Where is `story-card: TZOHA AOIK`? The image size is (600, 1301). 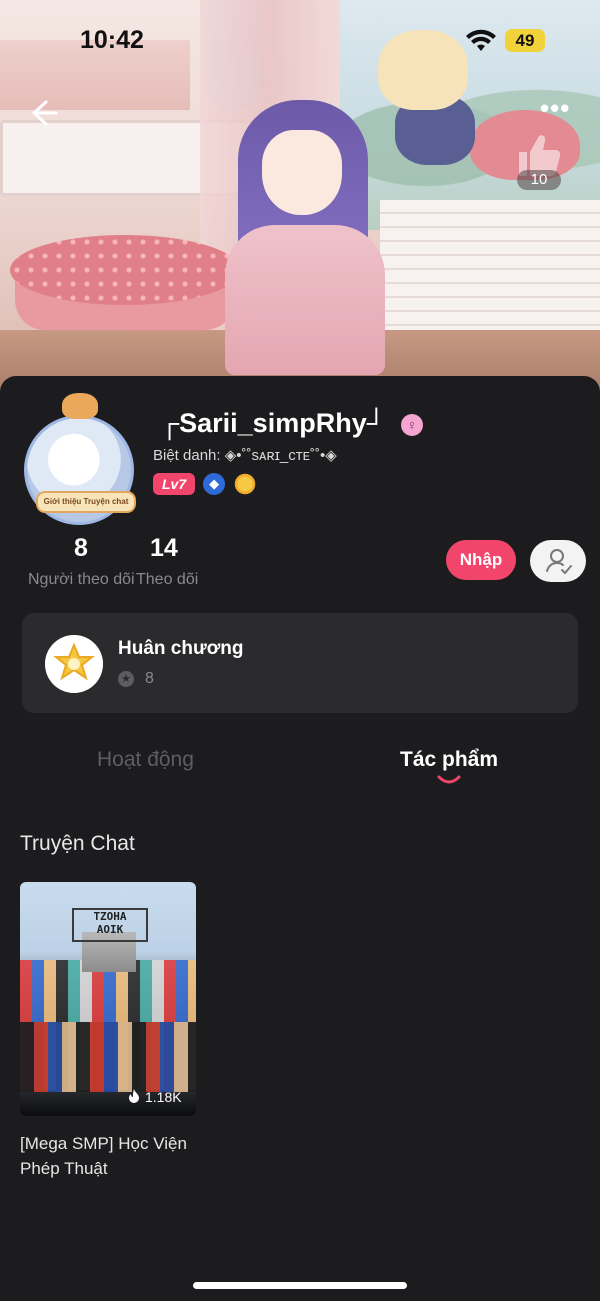 story-card: TZOHA AOIK is located at coordinates (108, 999).